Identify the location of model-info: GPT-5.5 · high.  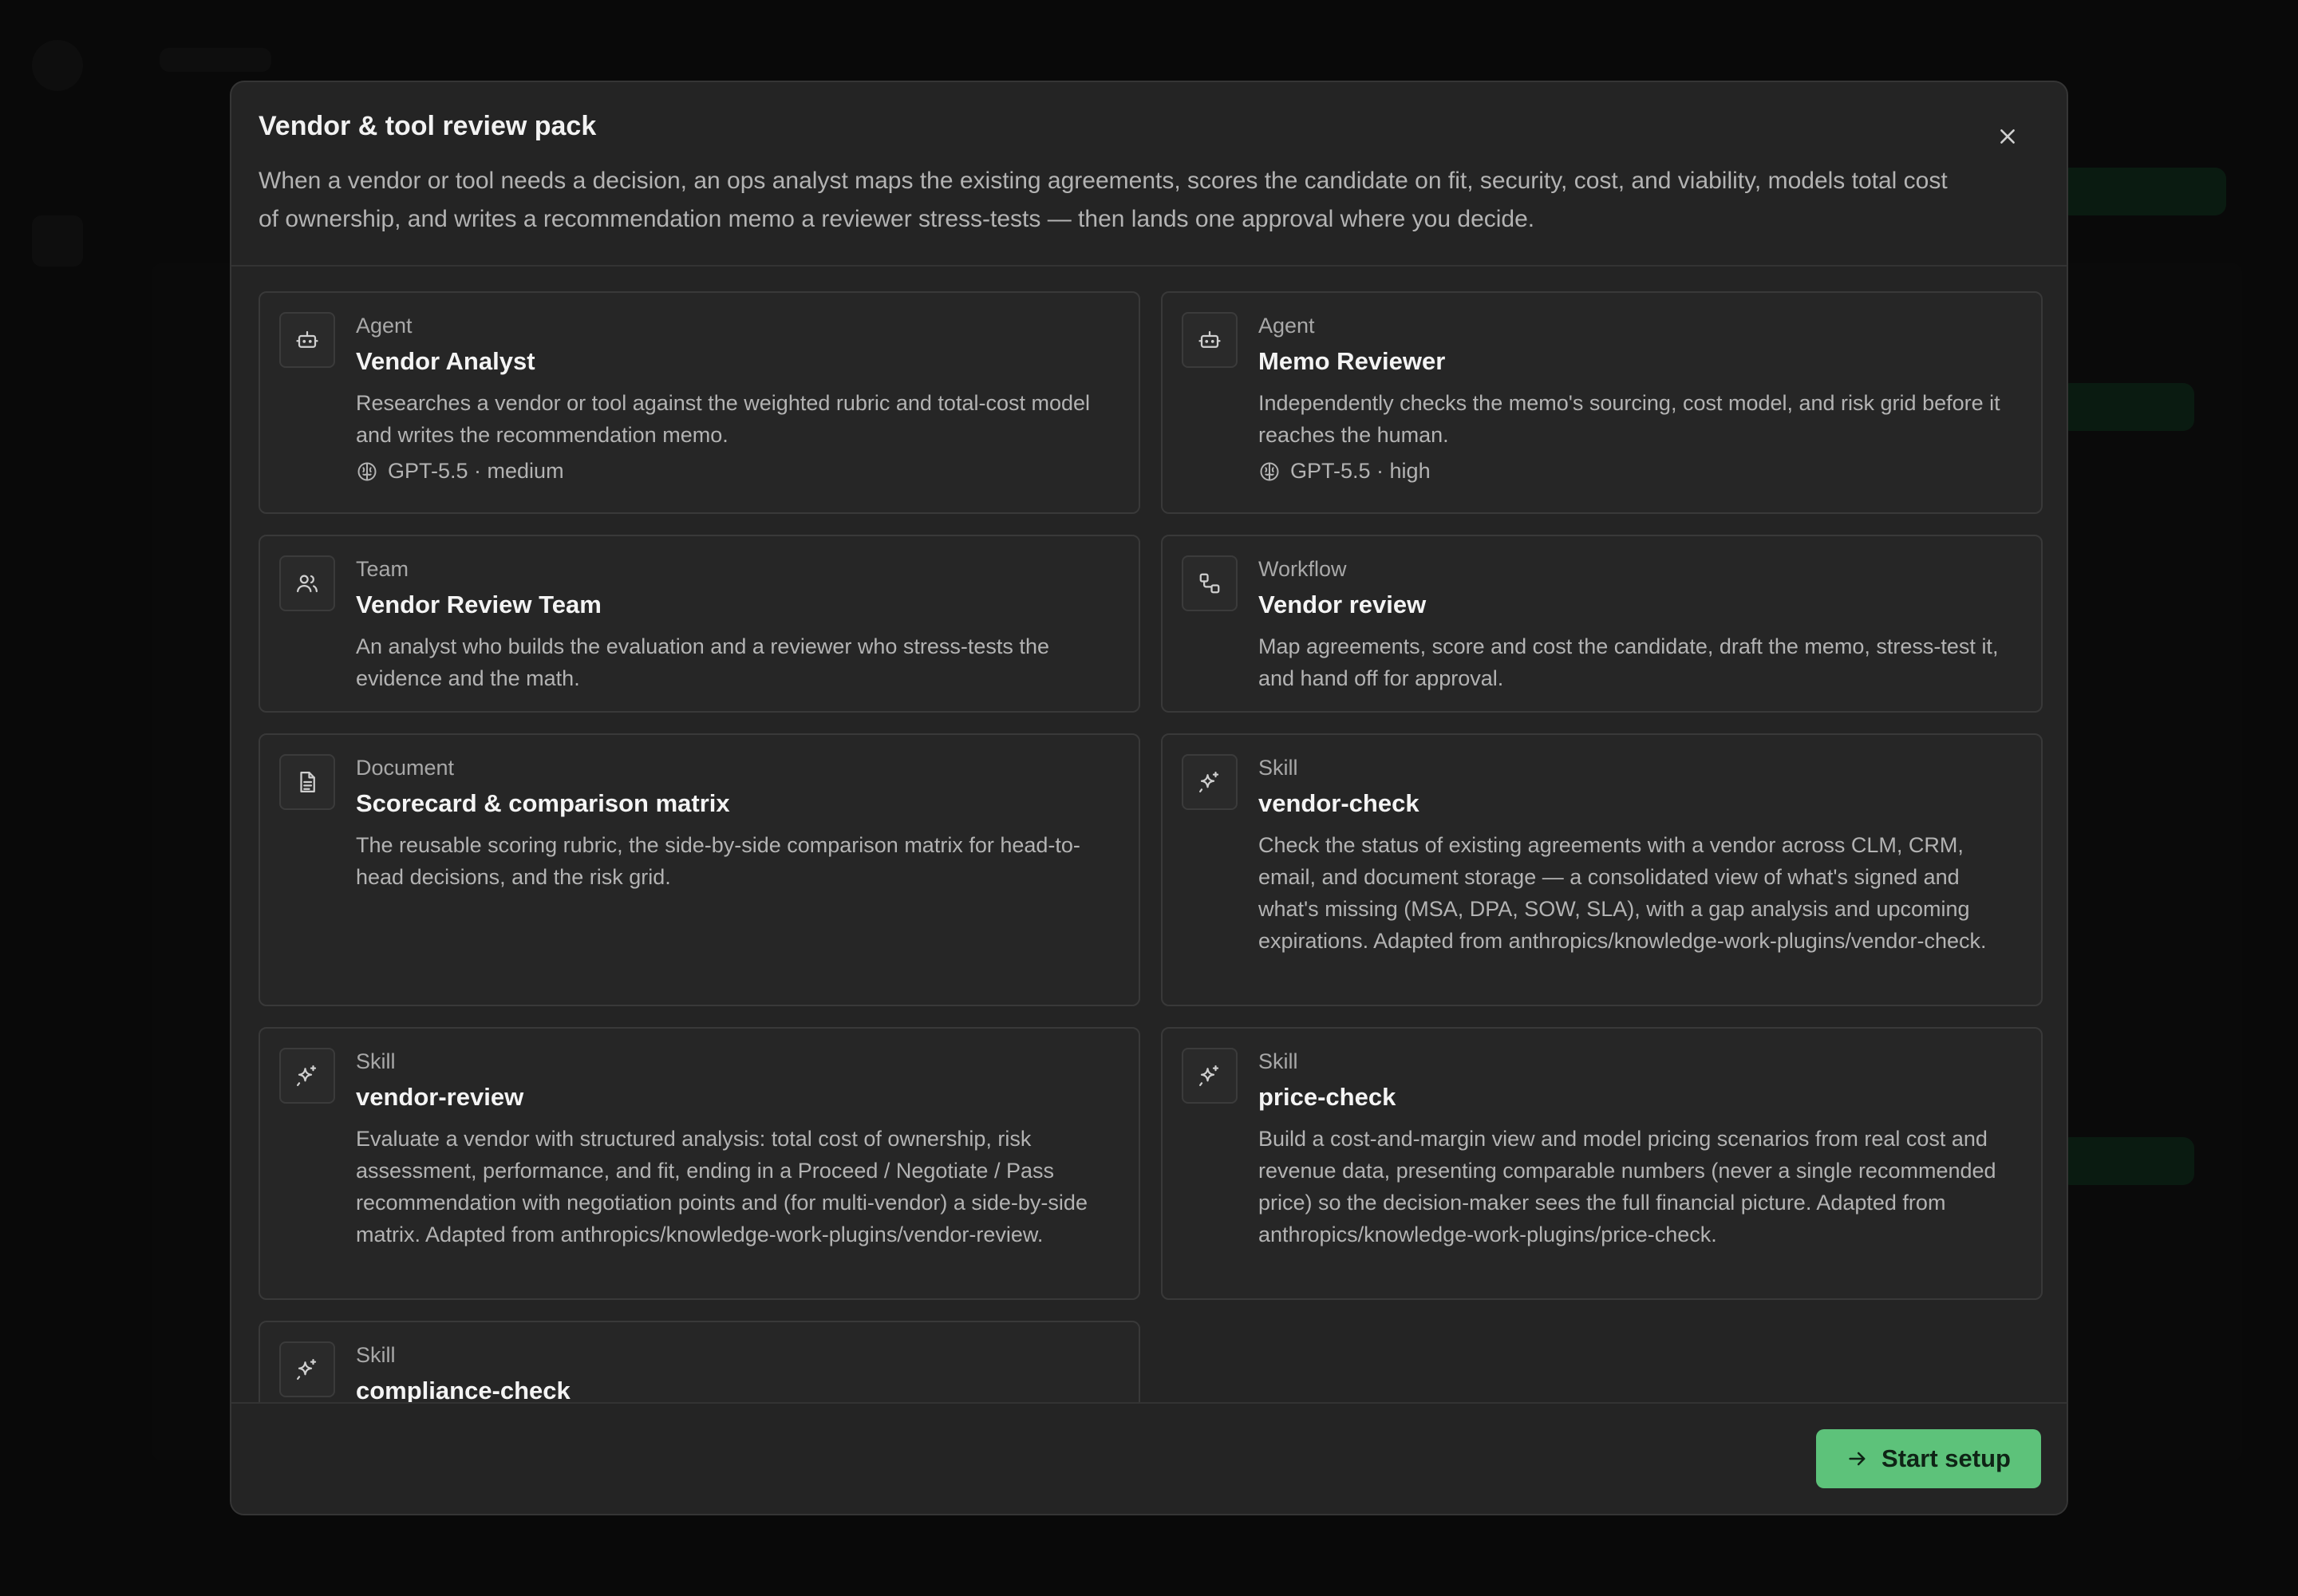
(1345, 471).